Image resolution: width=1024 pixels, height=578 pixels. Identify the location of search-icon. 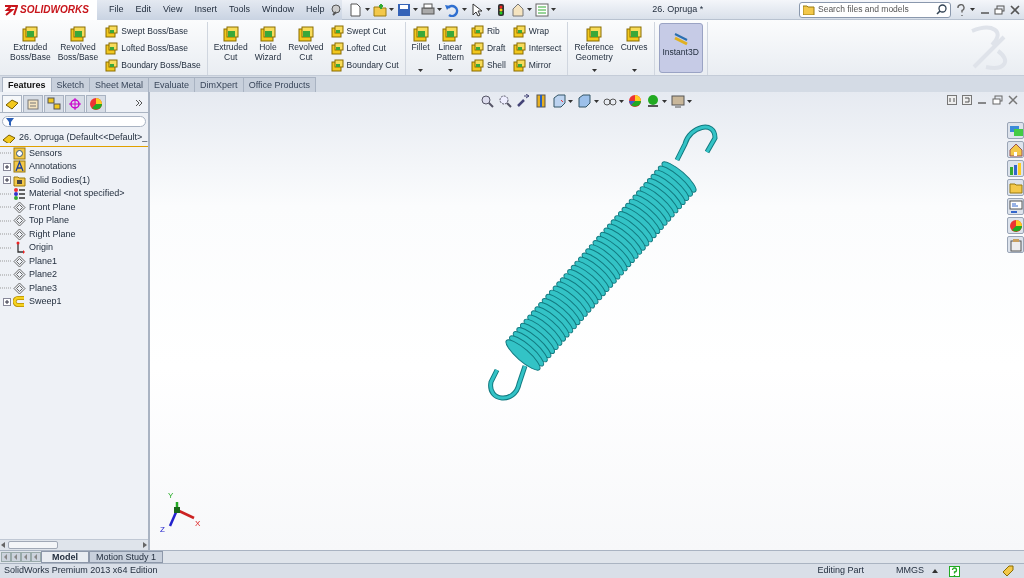
(941, 9).